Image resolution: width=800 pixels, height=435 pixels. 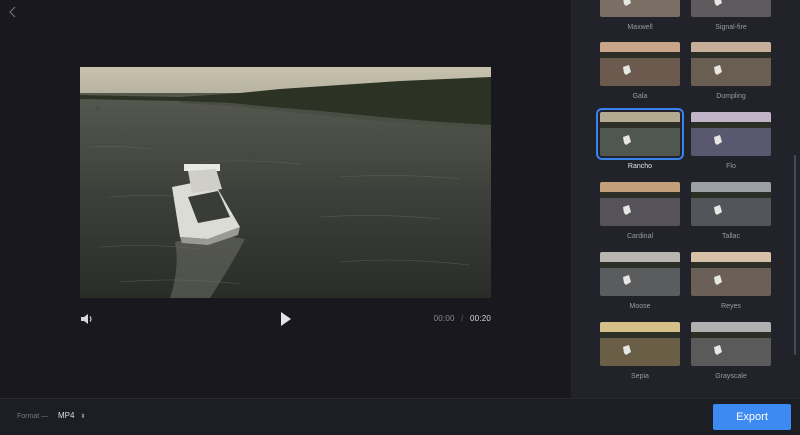 I want to click on filter-option: Moose, so click(x=640, y=281).